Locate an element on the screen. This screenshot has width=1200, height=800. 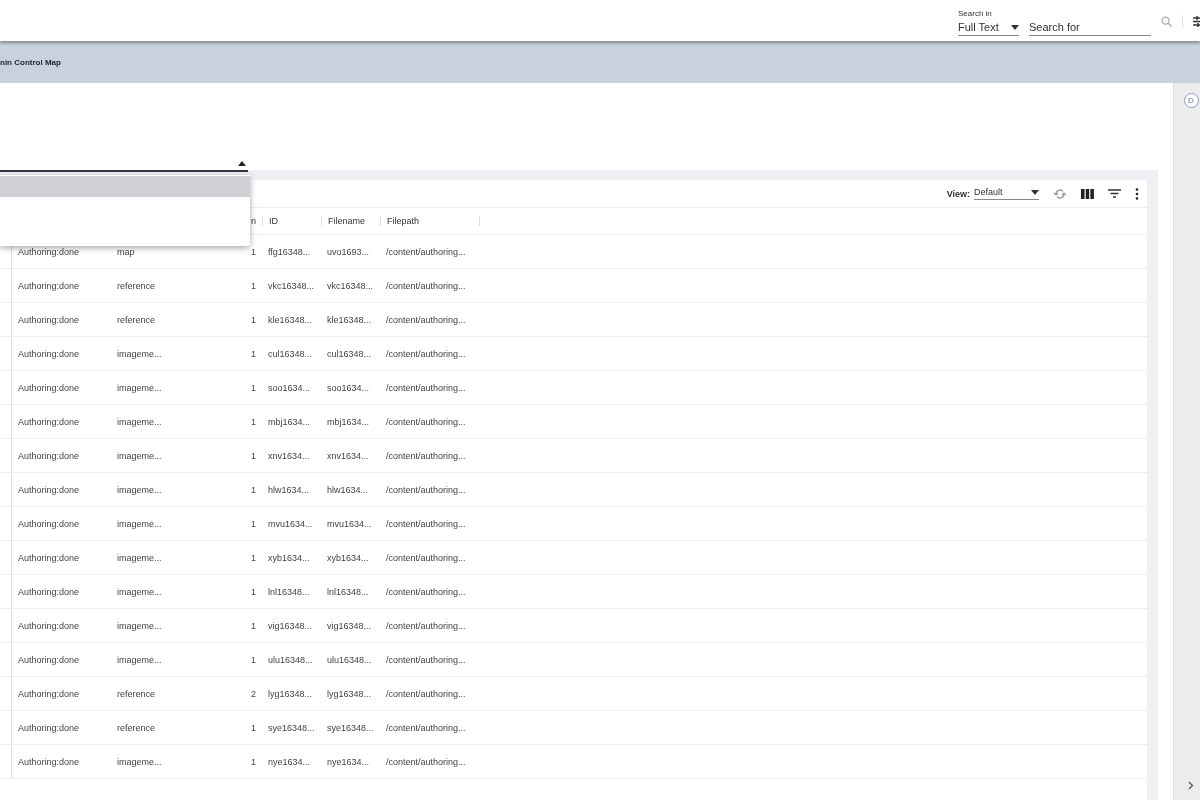
table-cell-text: map is located at coordinates (126, 251).